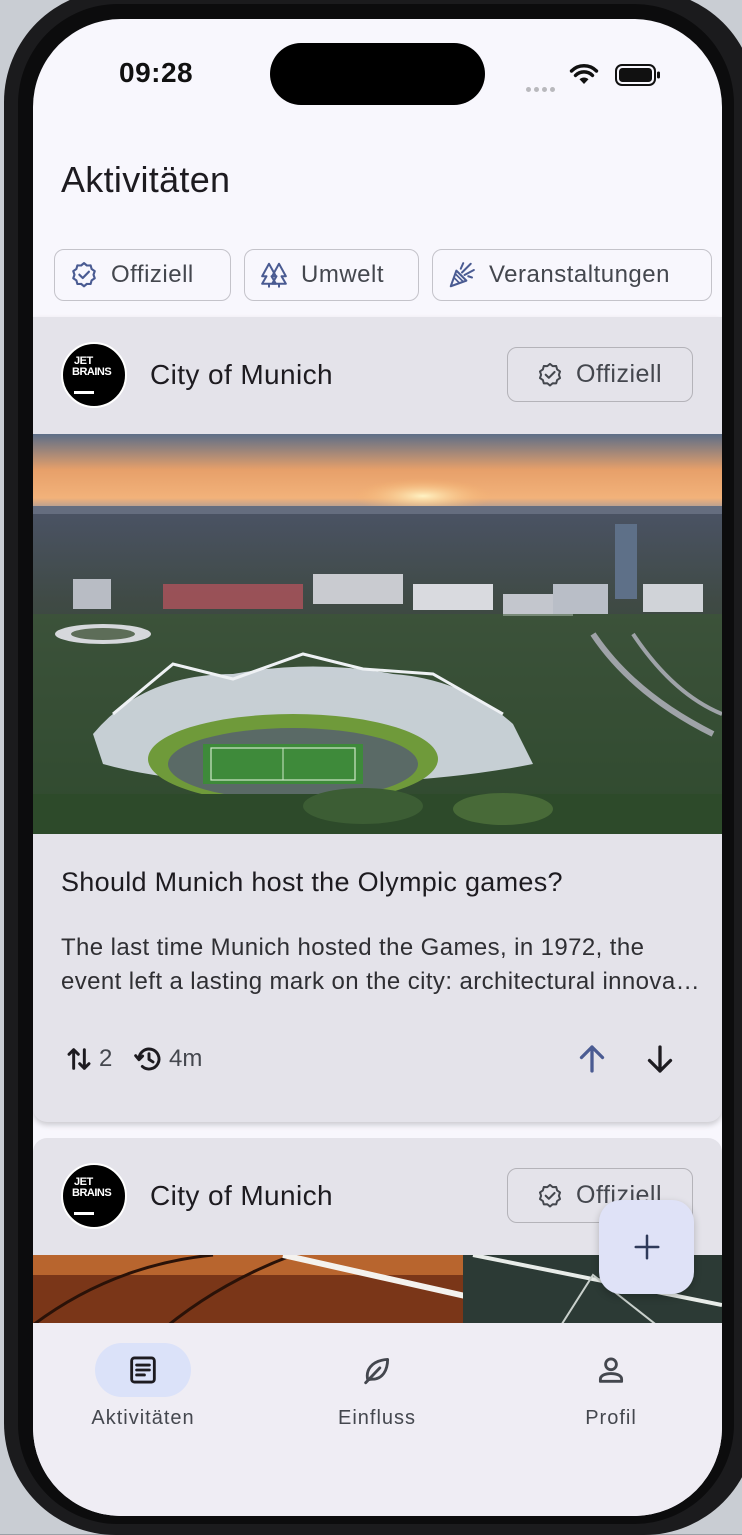  I want to click on leaf-icon, so click(377, 1371).